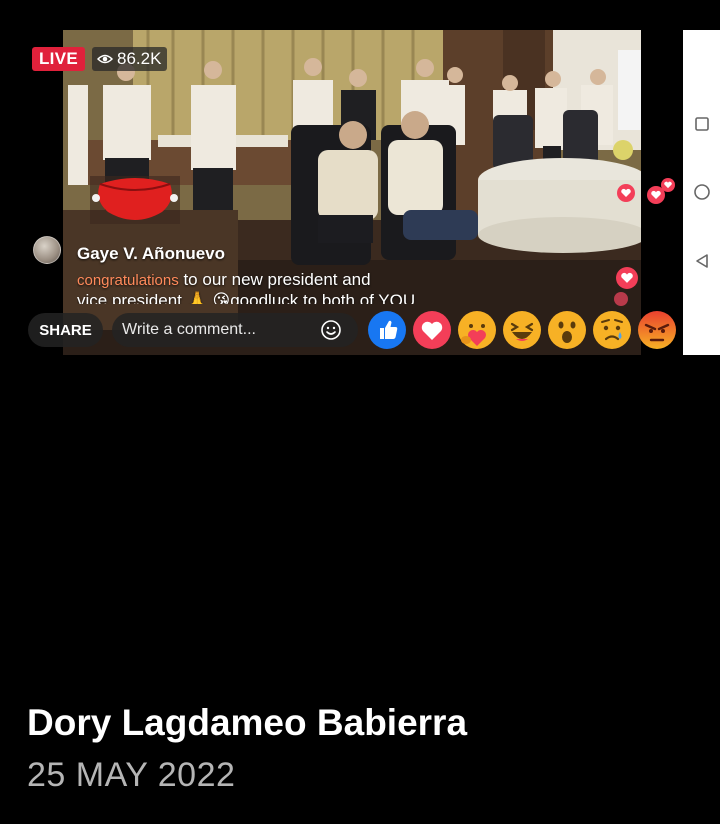 The image size is (720, 824). I want to click on sad-reaction-icon, so click(612, 330).